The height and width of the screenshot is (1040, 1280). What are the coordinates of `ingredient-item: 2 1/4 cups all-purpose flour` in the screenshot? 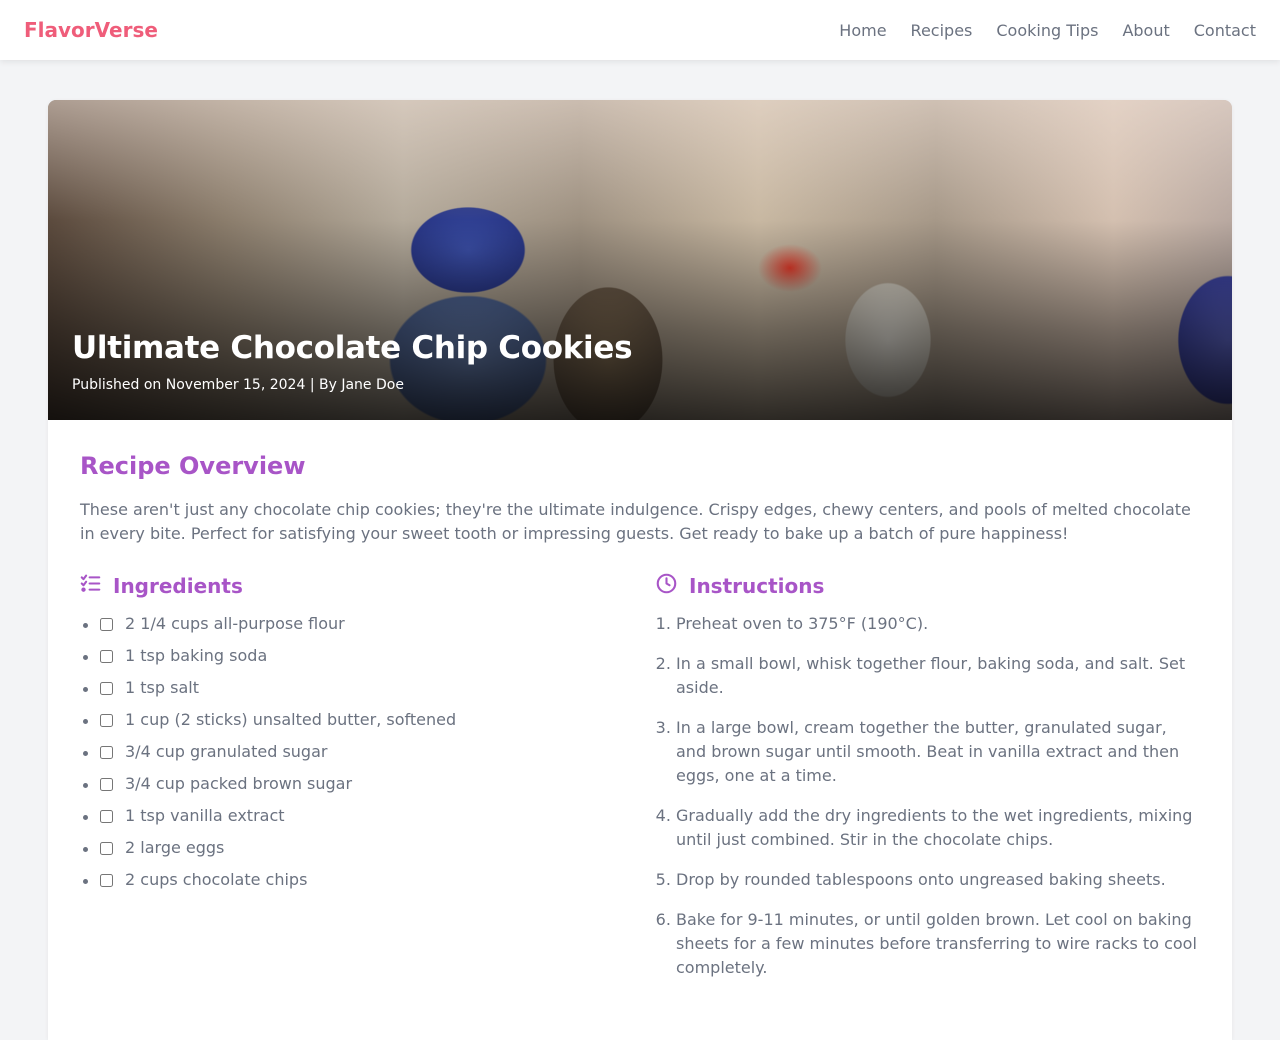 It's located at (362, 628).